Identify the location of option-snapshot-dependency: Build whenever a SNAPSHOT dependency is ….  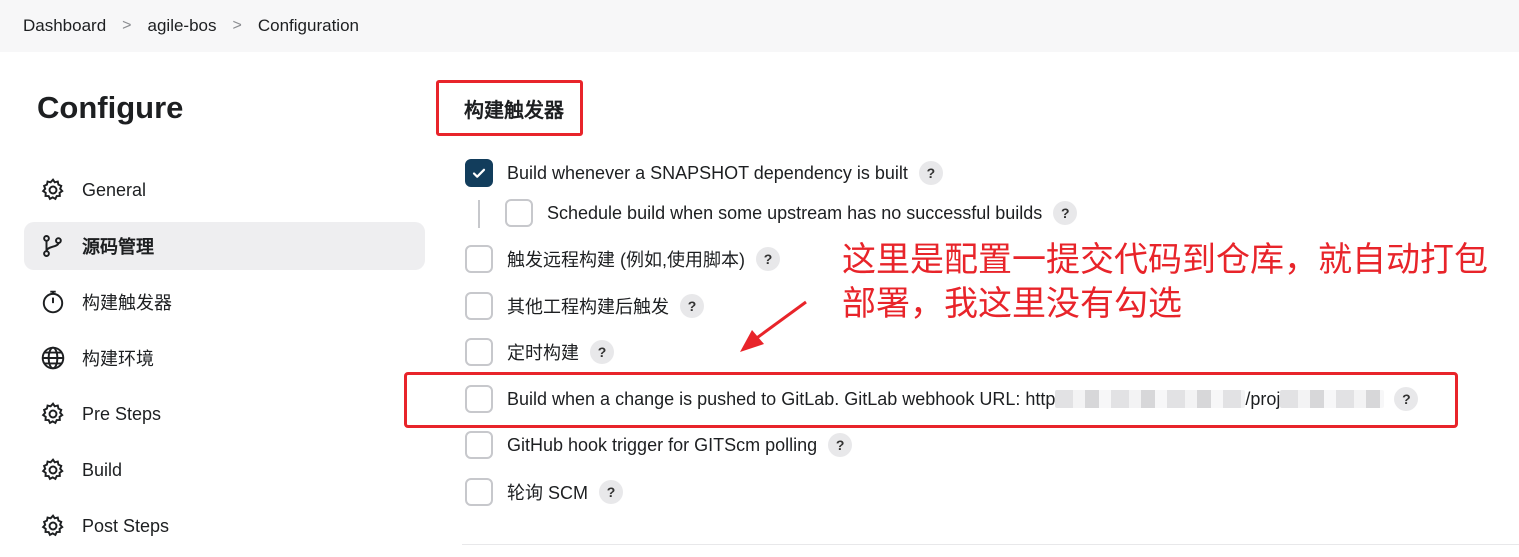
(704, 173).